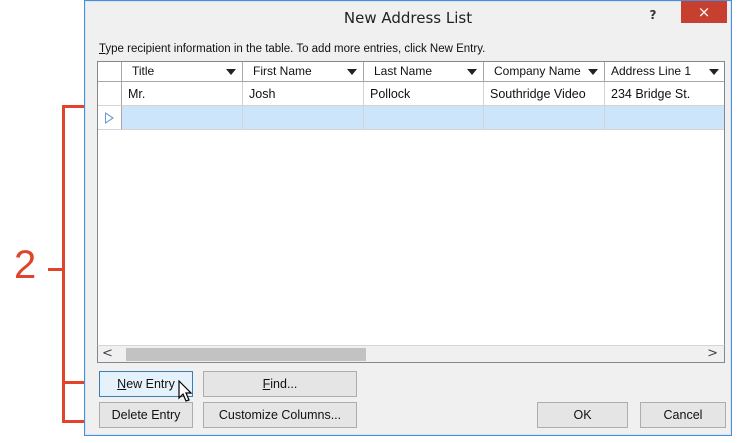 The height and width of the screenshot is (443, 744). I want to click on cancel-button: Cancel, so click(683, 415).